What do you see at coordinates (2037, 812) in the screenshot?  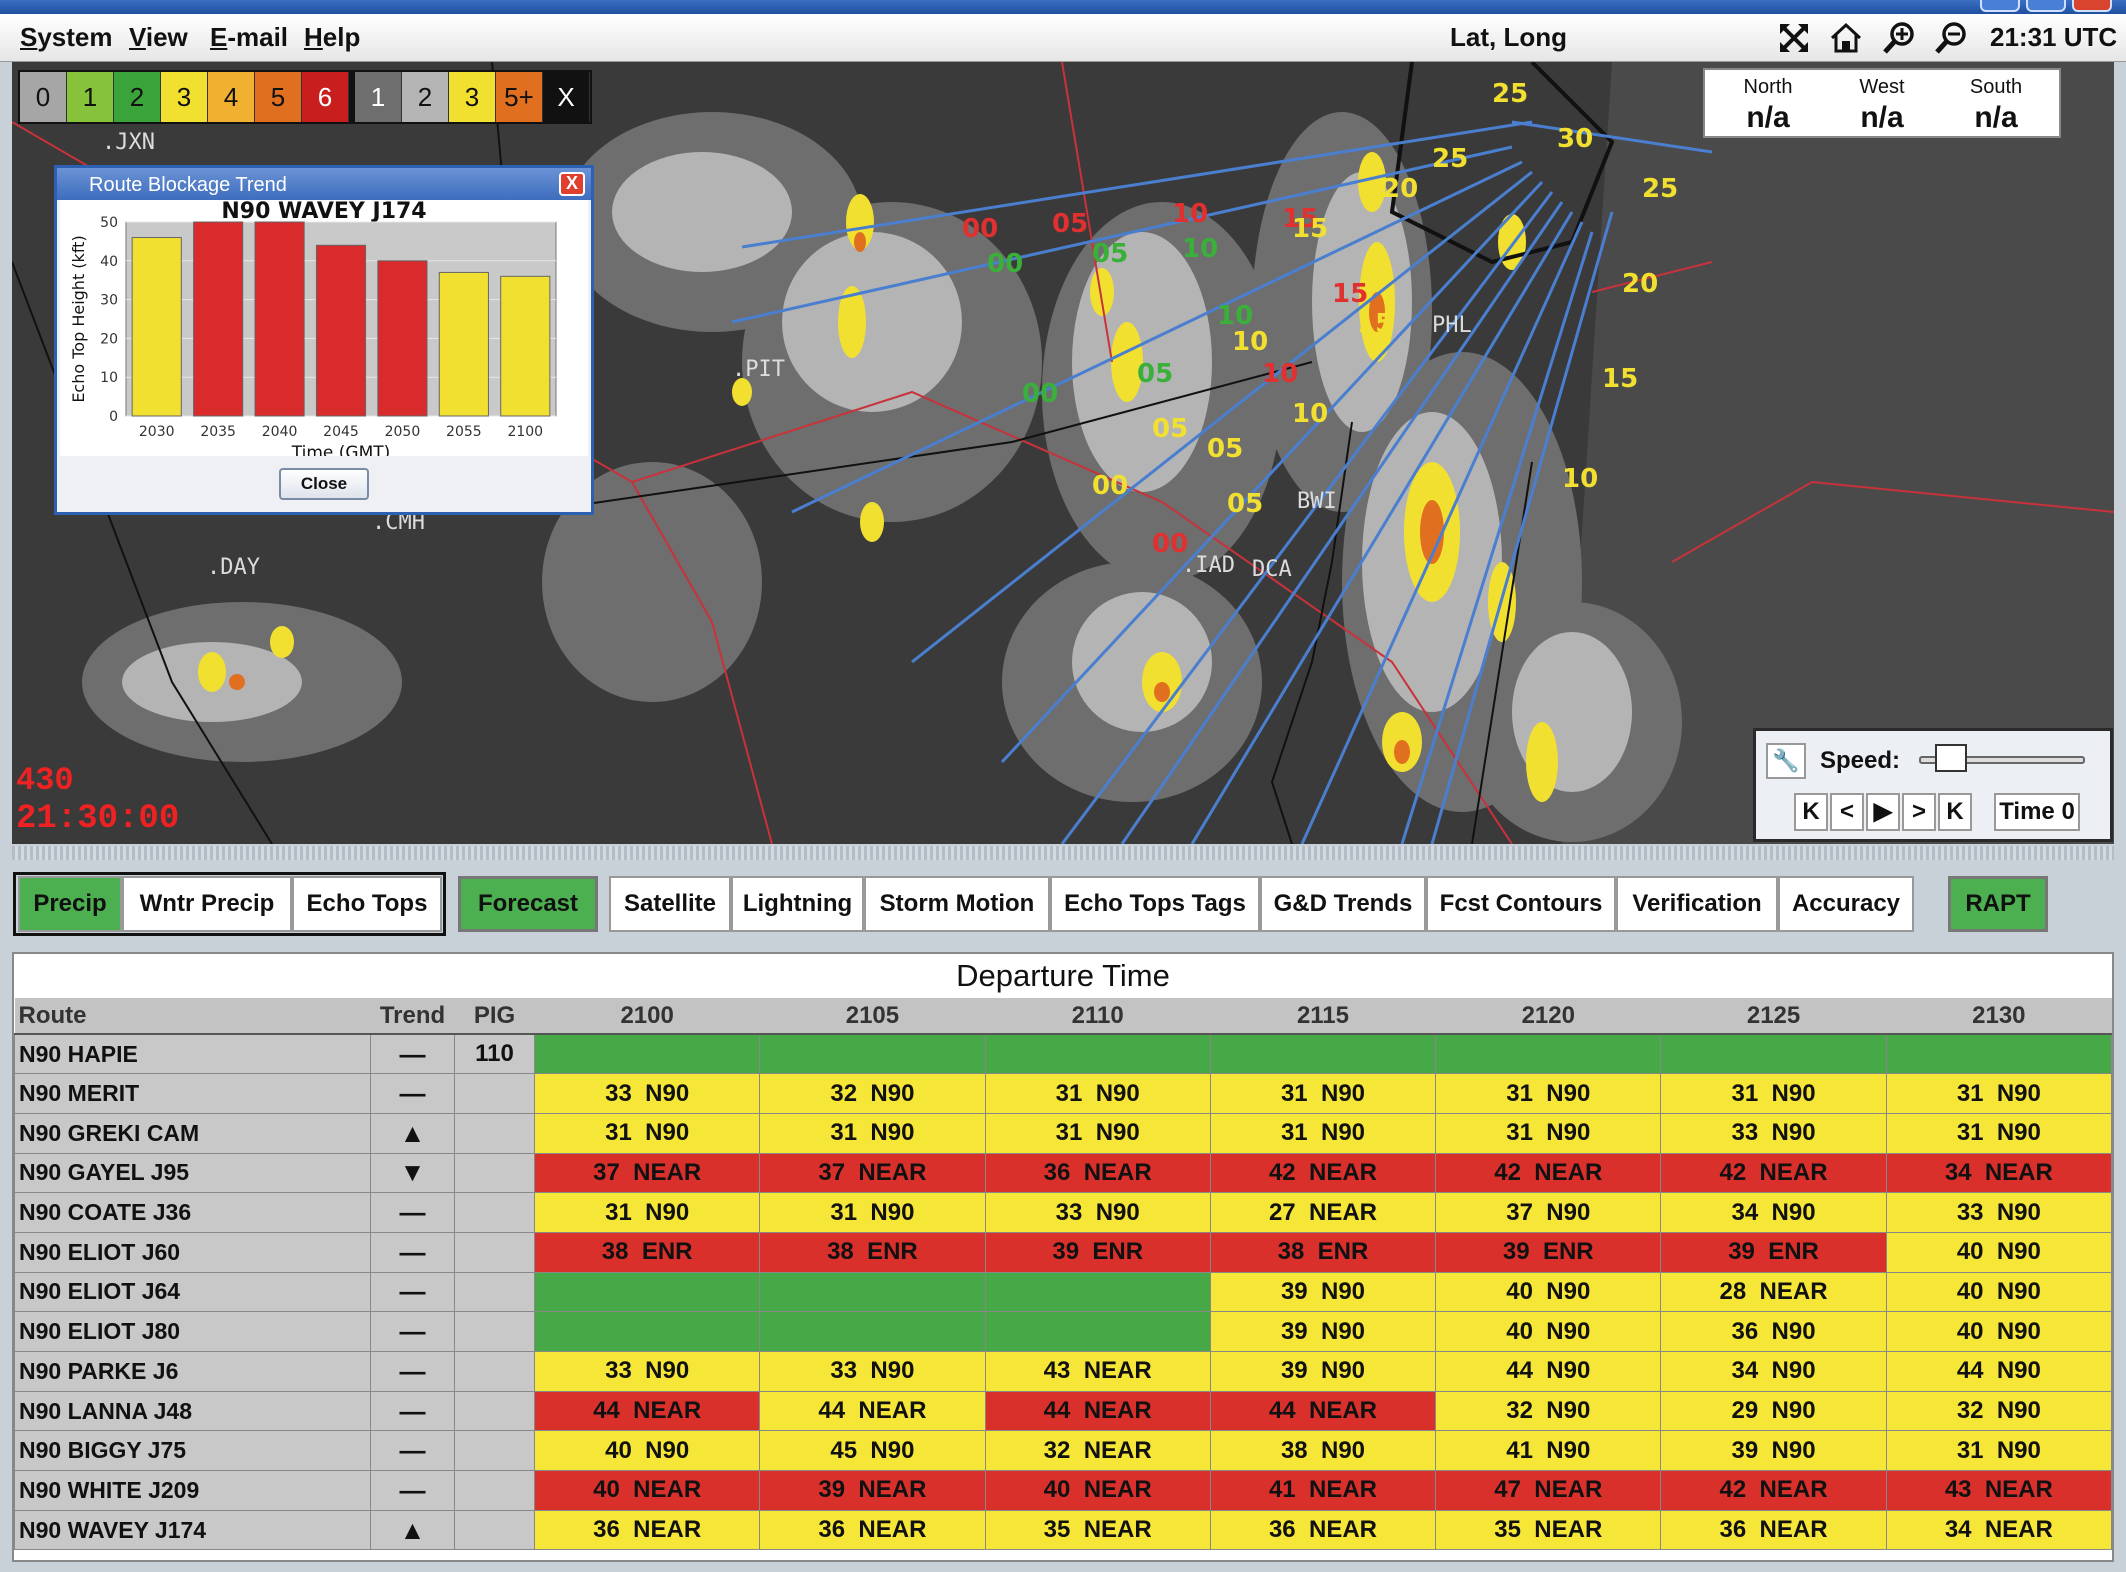 I see `time-zero-button: Time 0` at bounding box center [2037, 812].